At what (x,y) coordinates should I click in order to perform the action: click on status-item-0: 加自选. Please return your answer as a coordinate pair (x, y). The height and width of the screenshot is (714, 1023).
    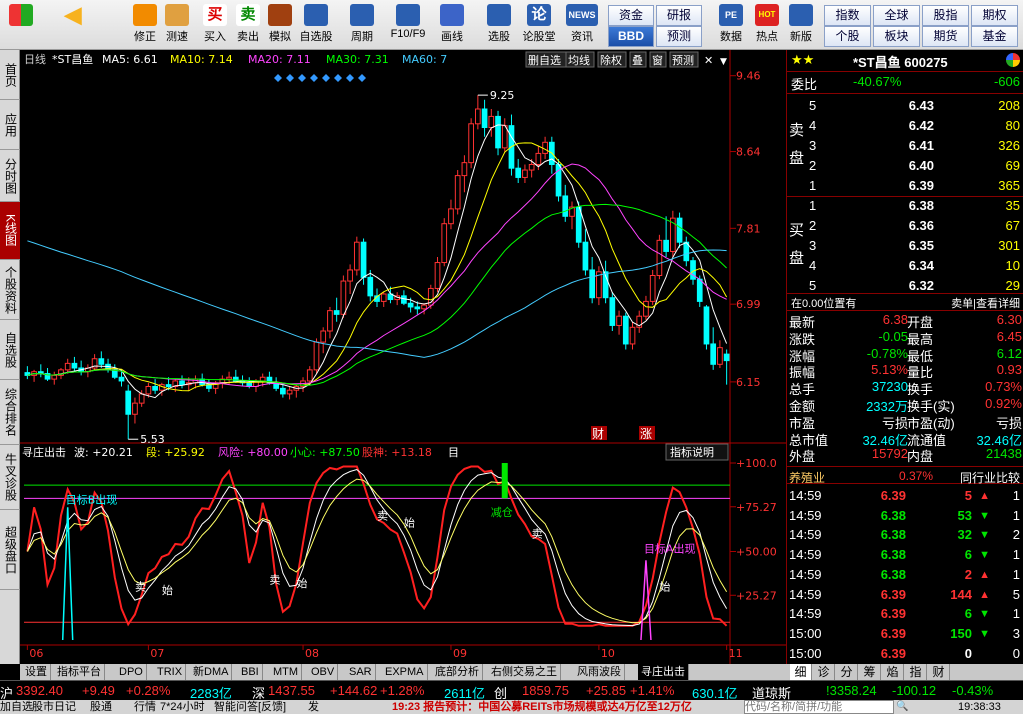
    Looking at the image, I should click on (16, 707).